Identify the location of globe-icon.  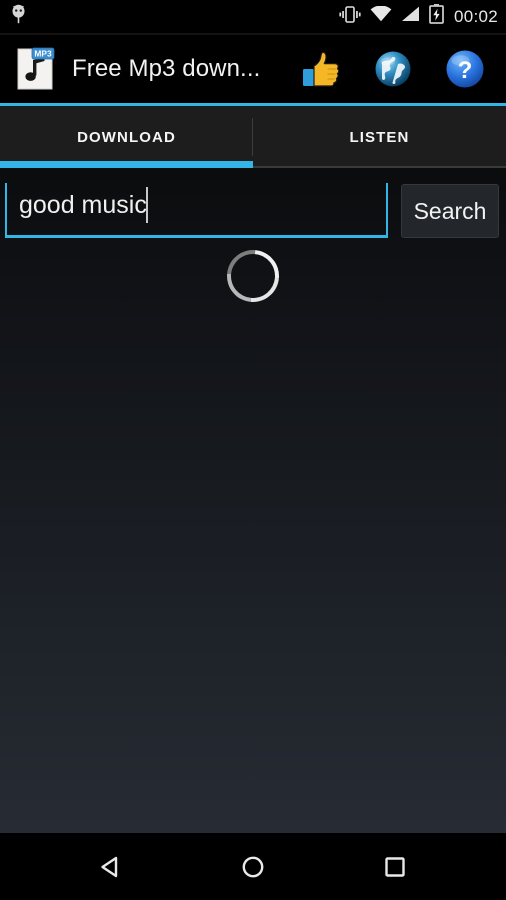
(393, 69).